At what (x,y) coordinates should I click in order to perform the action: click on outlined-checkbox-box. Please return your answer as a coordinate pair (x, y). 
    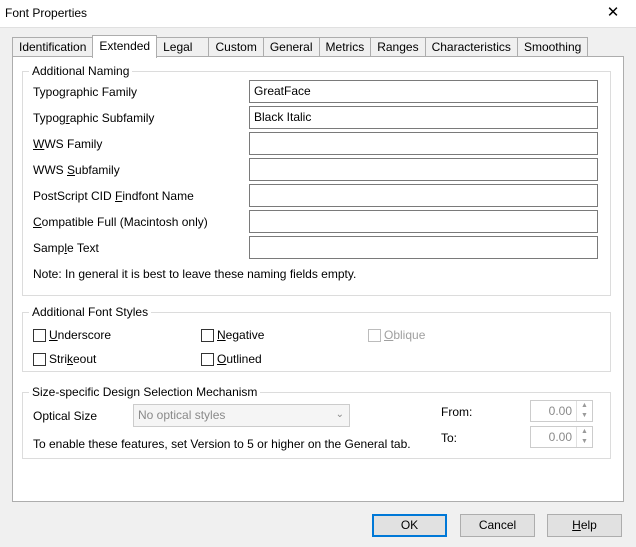
    Looking at the image, I should click on (207, 359).